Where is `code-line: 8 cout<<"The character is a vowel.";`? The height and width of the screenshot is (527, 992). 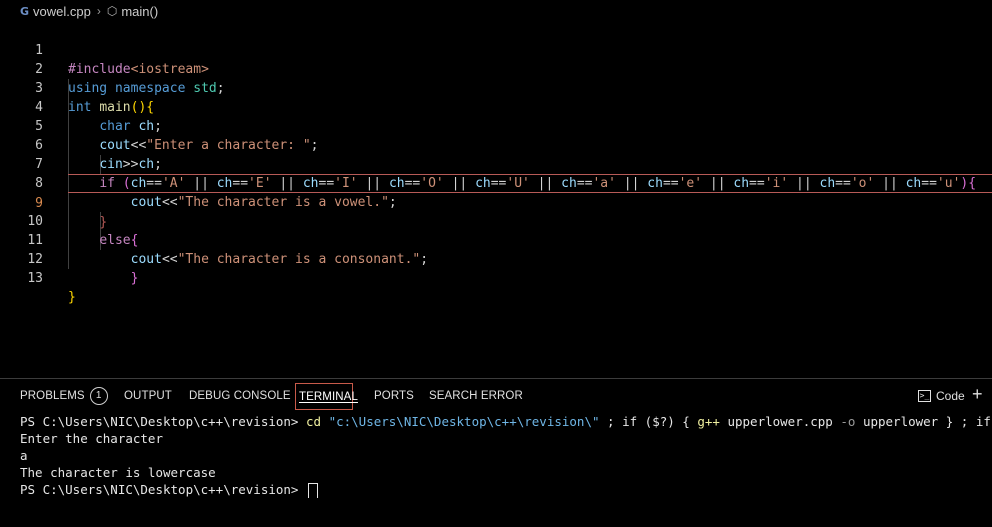
code-line: 8 cout<<"The character is a vowel."; is located at coordinates (496, 182).